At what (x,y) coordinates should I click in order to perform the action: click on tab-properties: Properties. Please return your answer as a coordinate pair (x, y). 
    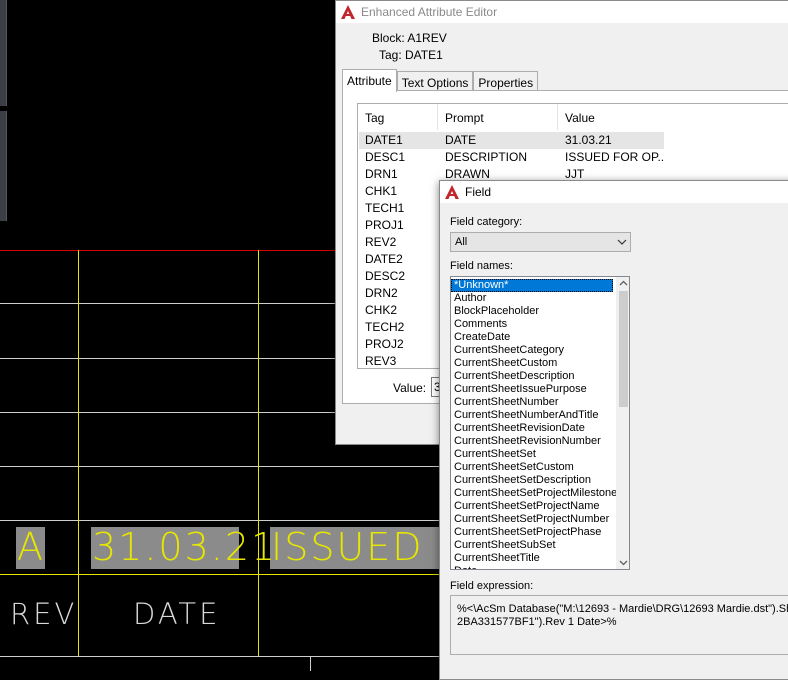
    Looking at the image, I should click on (506, 81).